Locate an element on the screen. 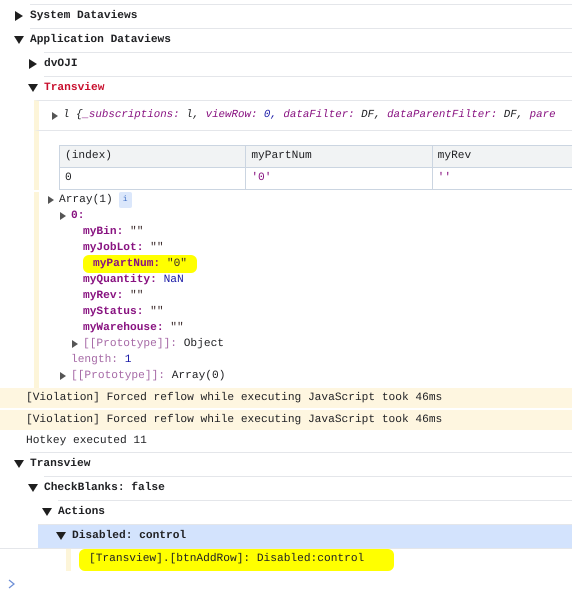 This screenshot has height=591, width=572. group-label: Disabled: control is located at coordinates (129, 536).